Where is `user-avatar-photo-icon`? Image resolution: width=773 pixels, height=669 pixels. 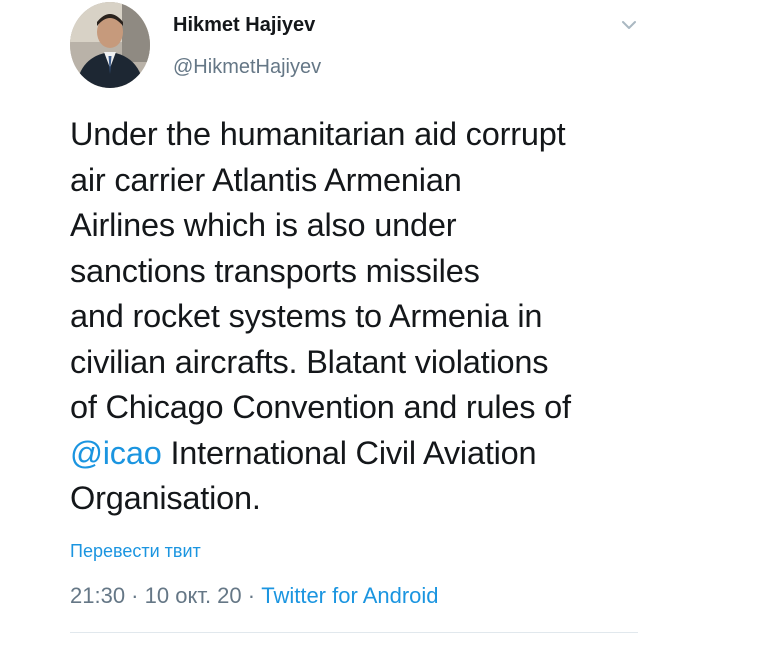 user-avatar-photo-icon is located at coordinates (110, 45).